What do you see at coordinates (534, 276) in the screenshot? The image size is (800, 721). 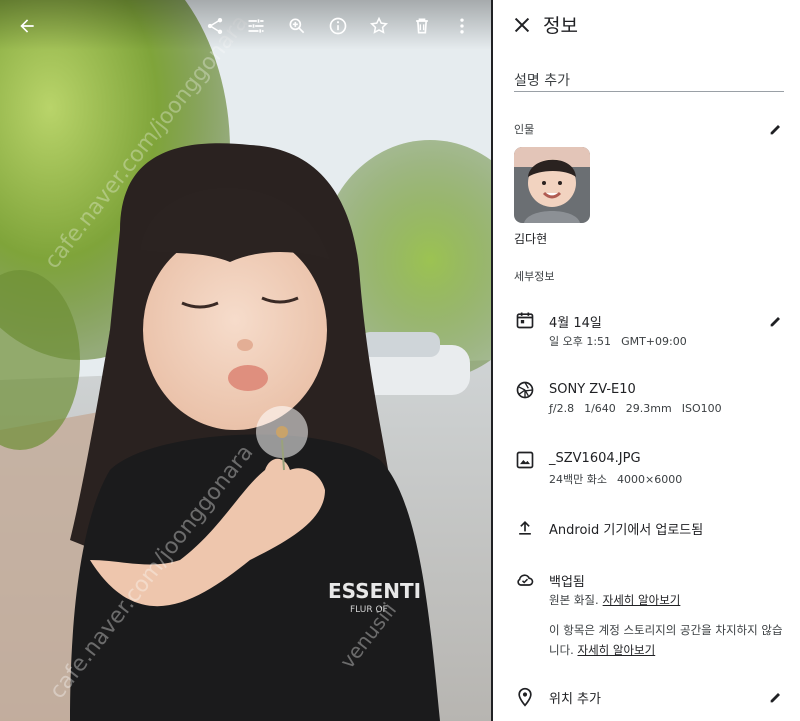 I see `details-section-label: 세부정보` at bounding box center [534, 276].